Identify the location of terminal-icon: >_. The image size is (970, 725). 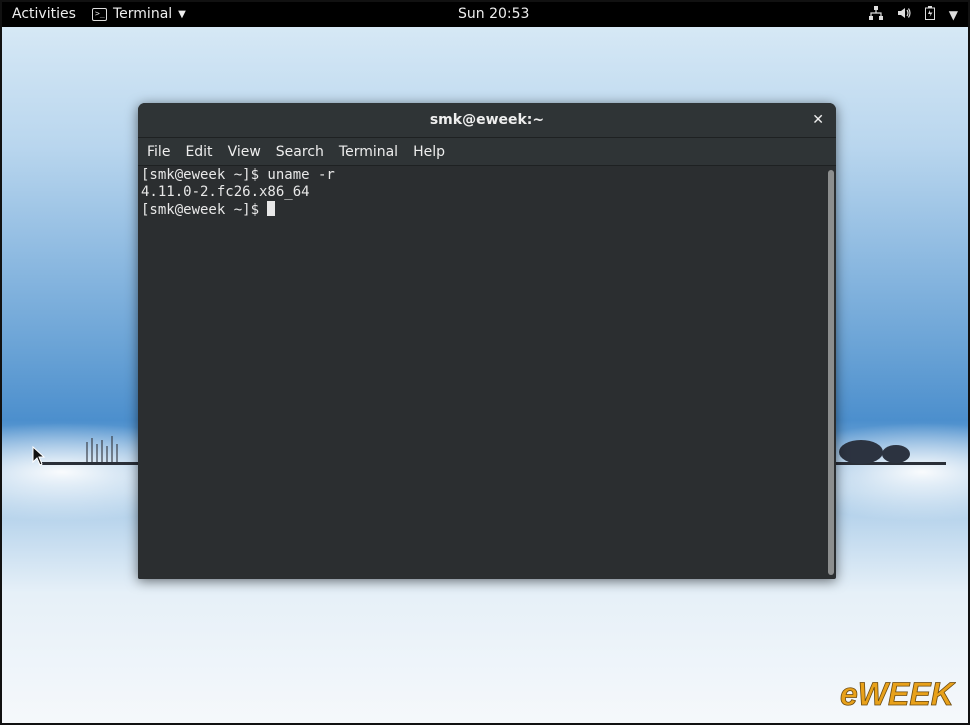
(99, 14).